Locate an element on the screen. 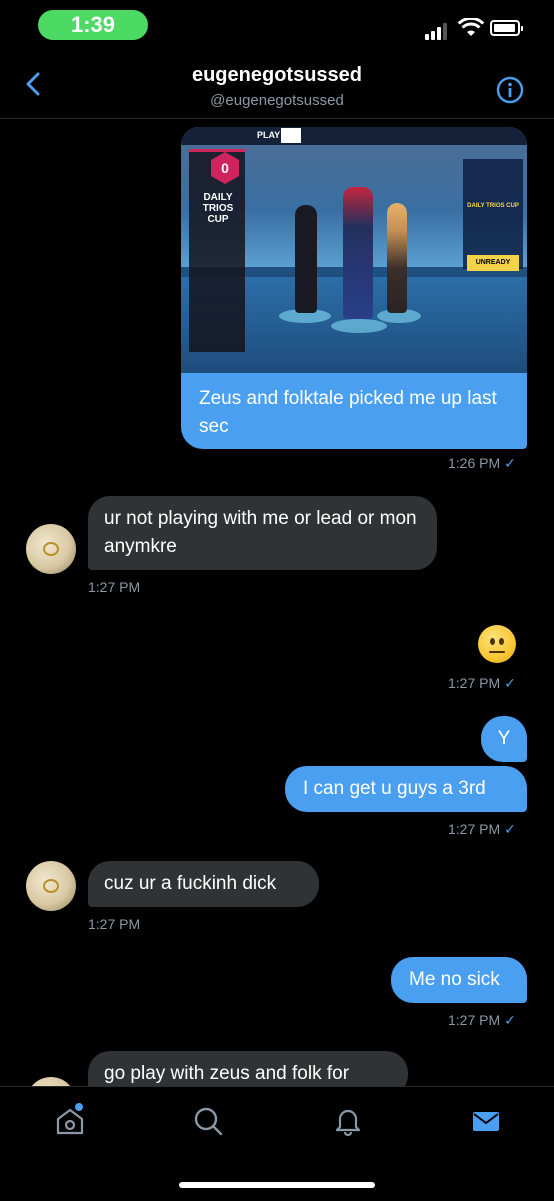 This screenshot has height=1201, width=554. cellular-signal-icon is located at coordinates (439, 30).